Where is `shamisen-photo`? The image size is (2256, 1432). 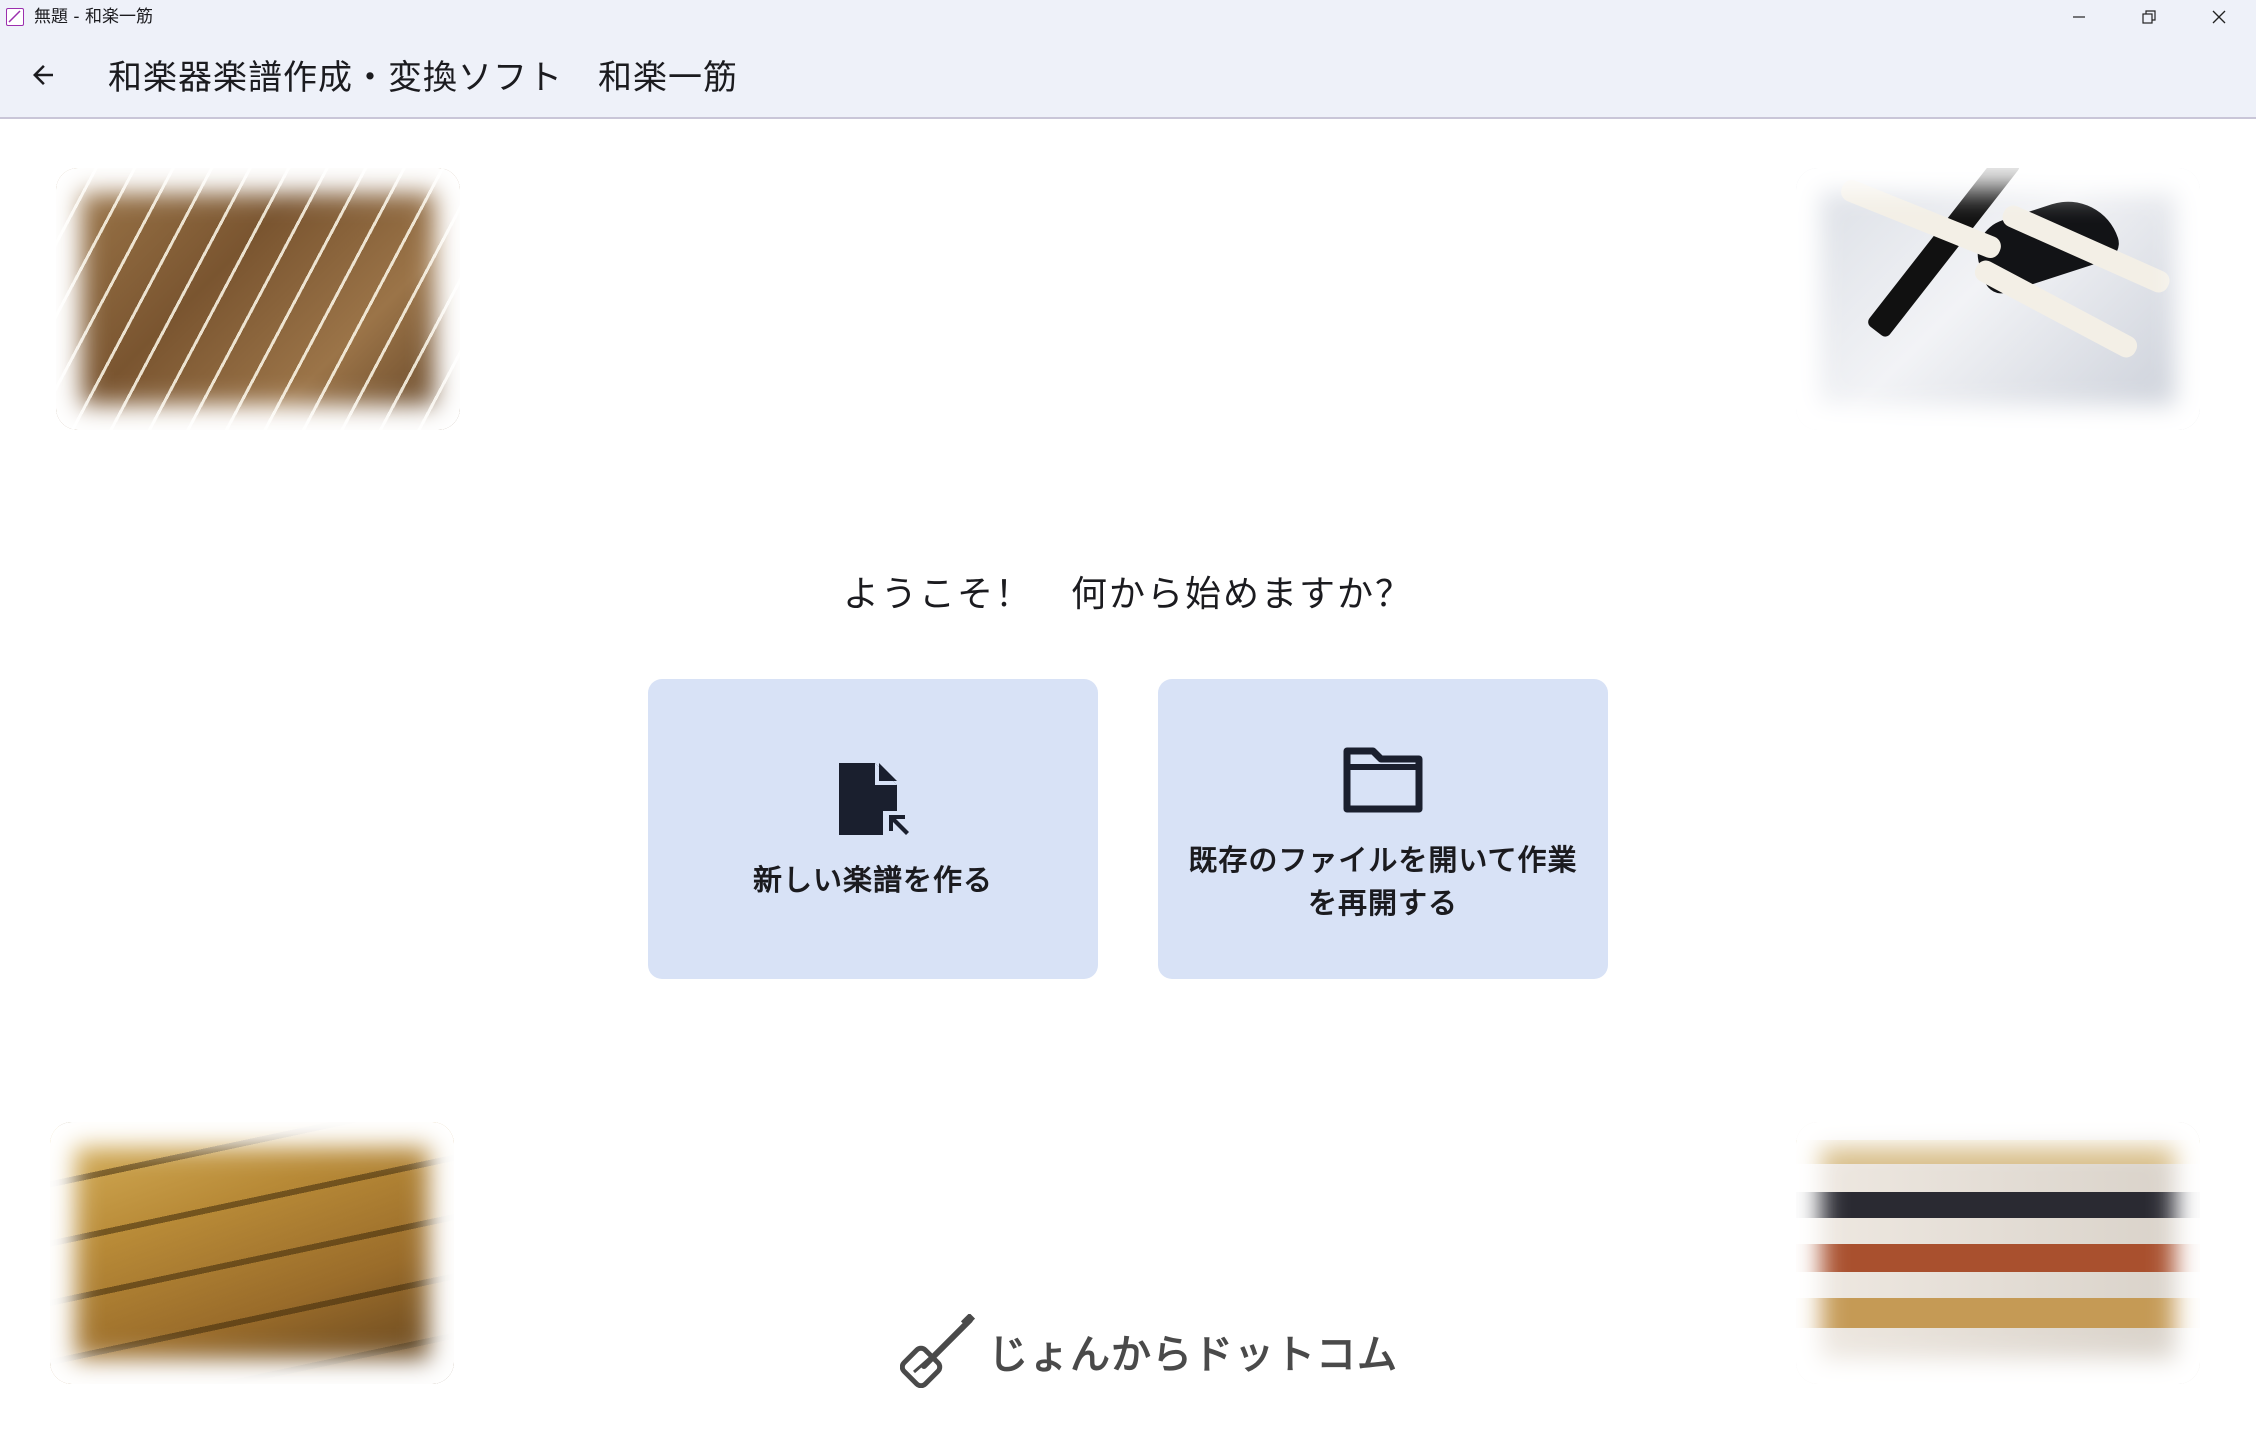 shamisen-photo is located at coordinates (1998, 299).